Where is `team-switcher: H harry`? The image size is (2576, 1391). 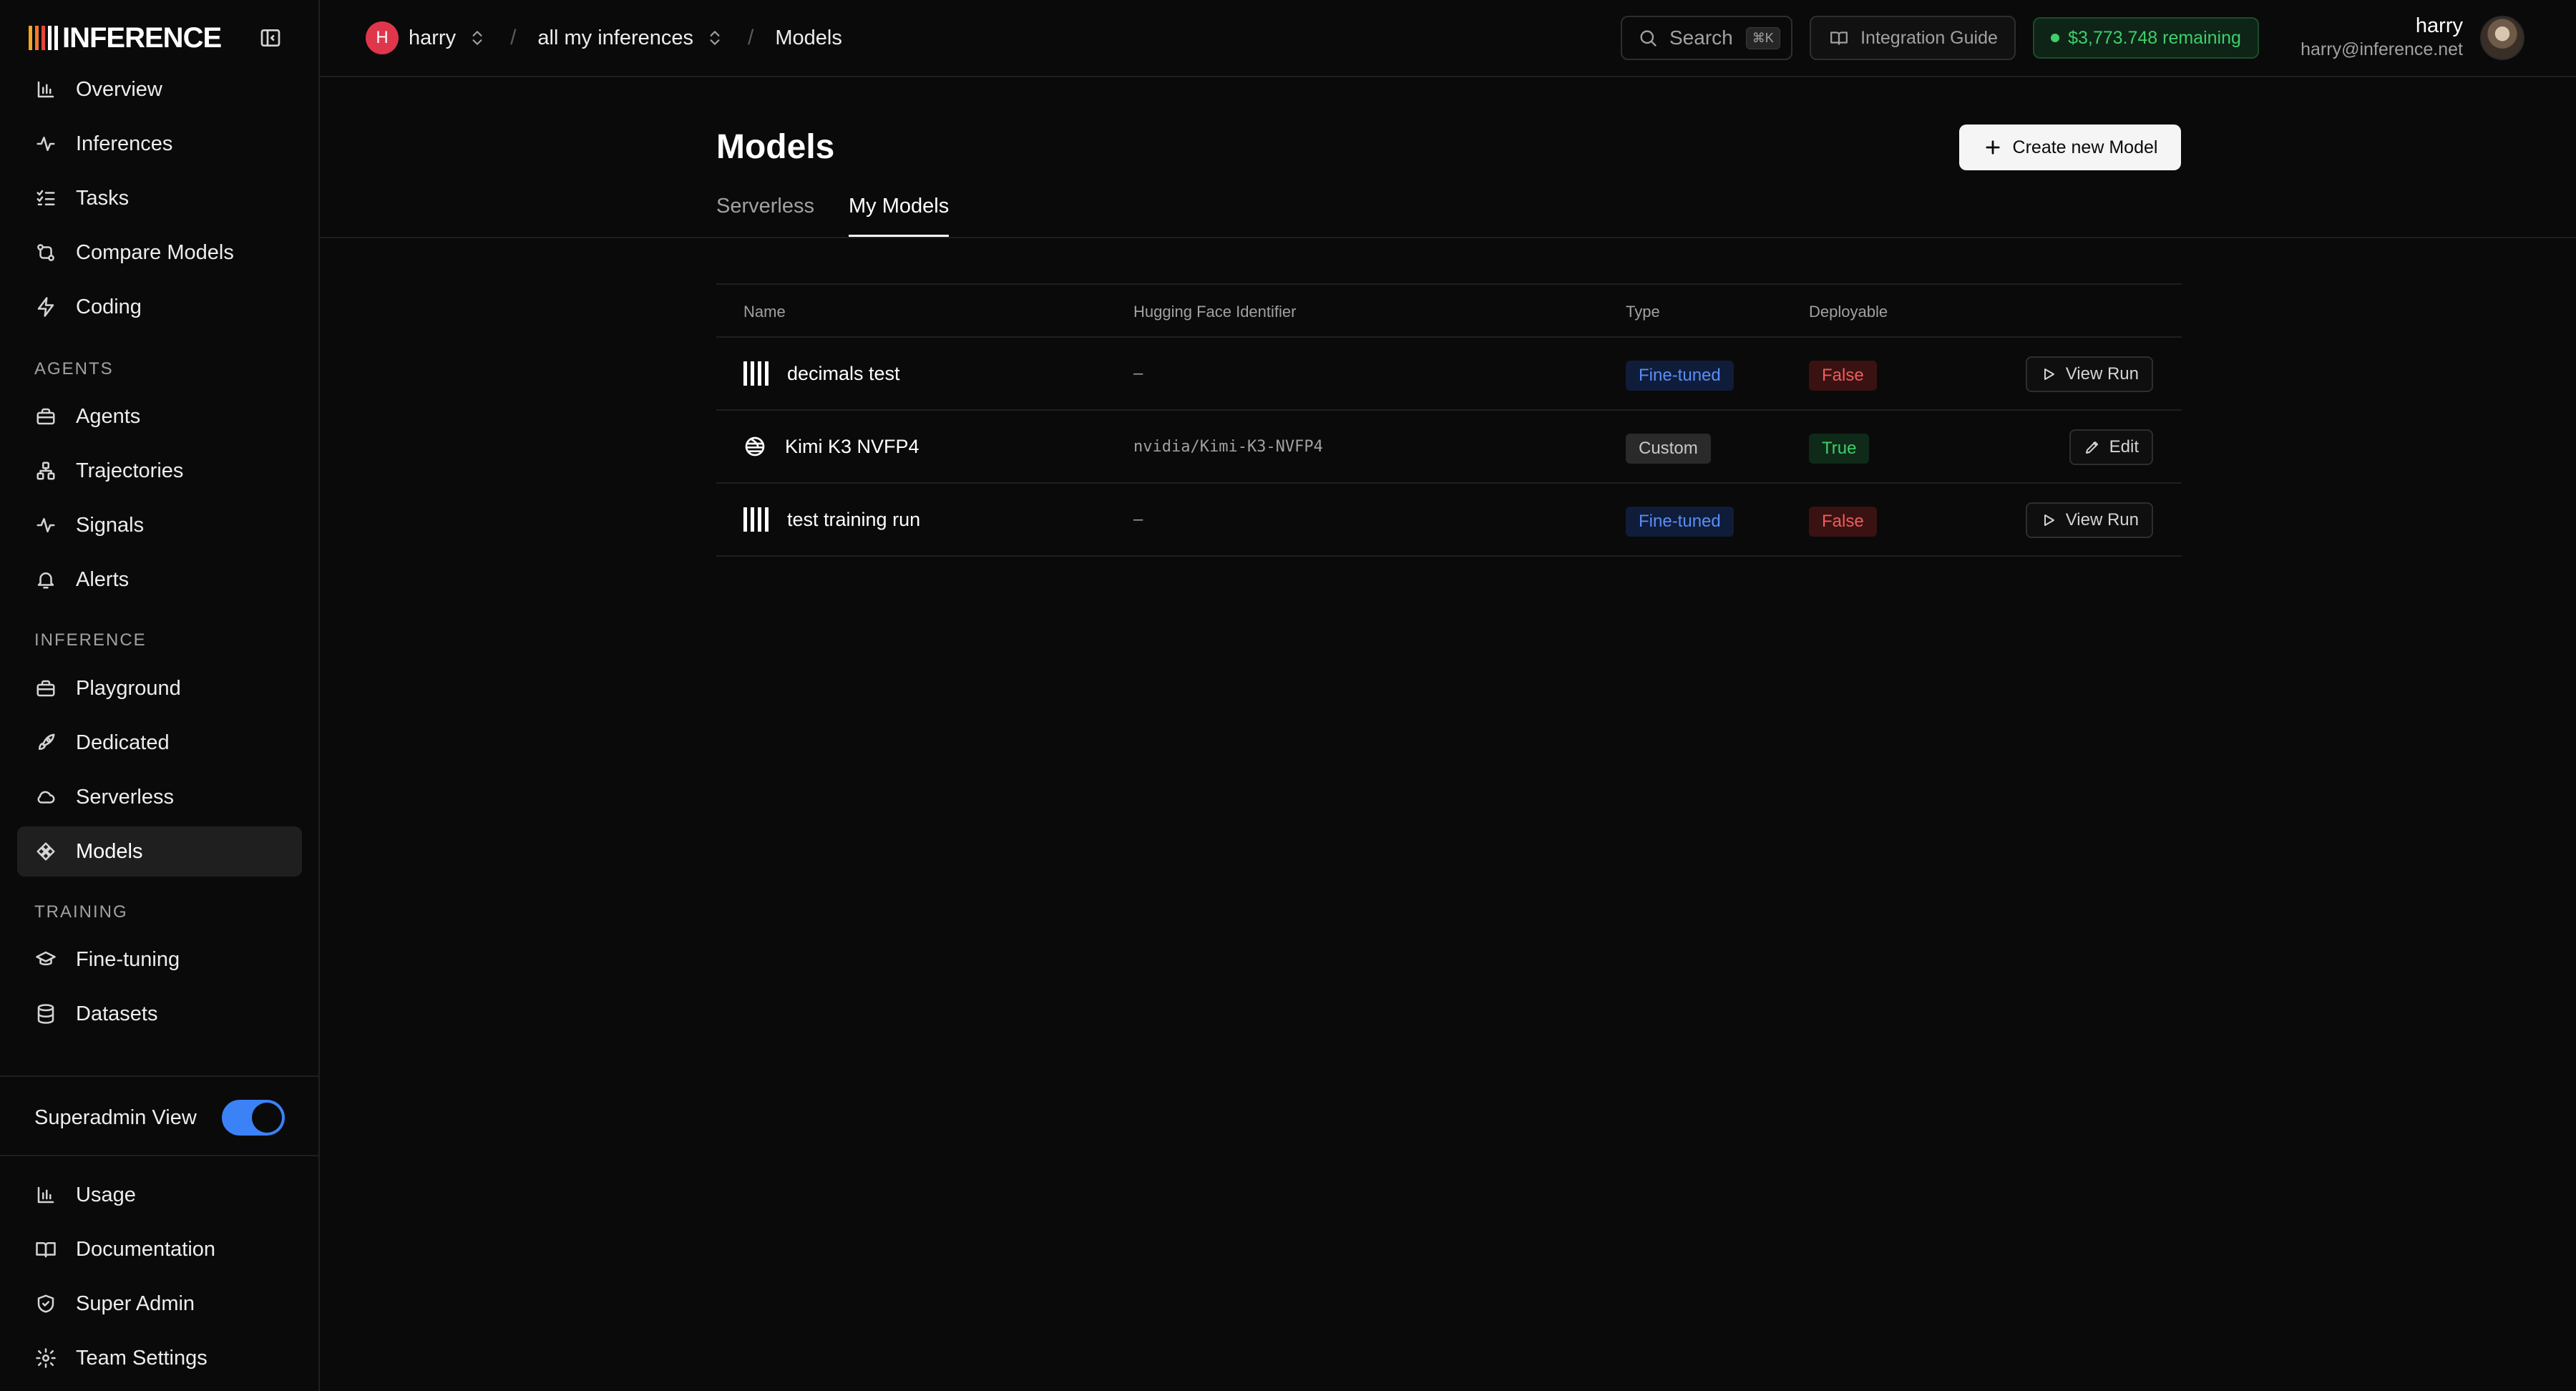 team-switcher: H harry is located at coordinates (427, 38).